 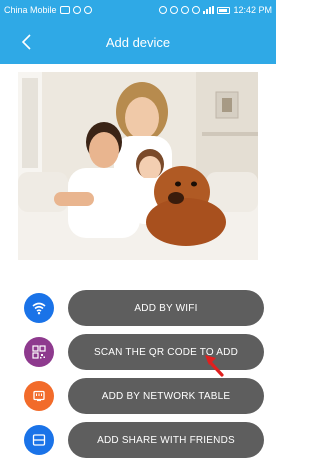 What do you see at coordinates (224, 10) in the screenshot?
I see `battery-icon` at bounding box center [224, 10].